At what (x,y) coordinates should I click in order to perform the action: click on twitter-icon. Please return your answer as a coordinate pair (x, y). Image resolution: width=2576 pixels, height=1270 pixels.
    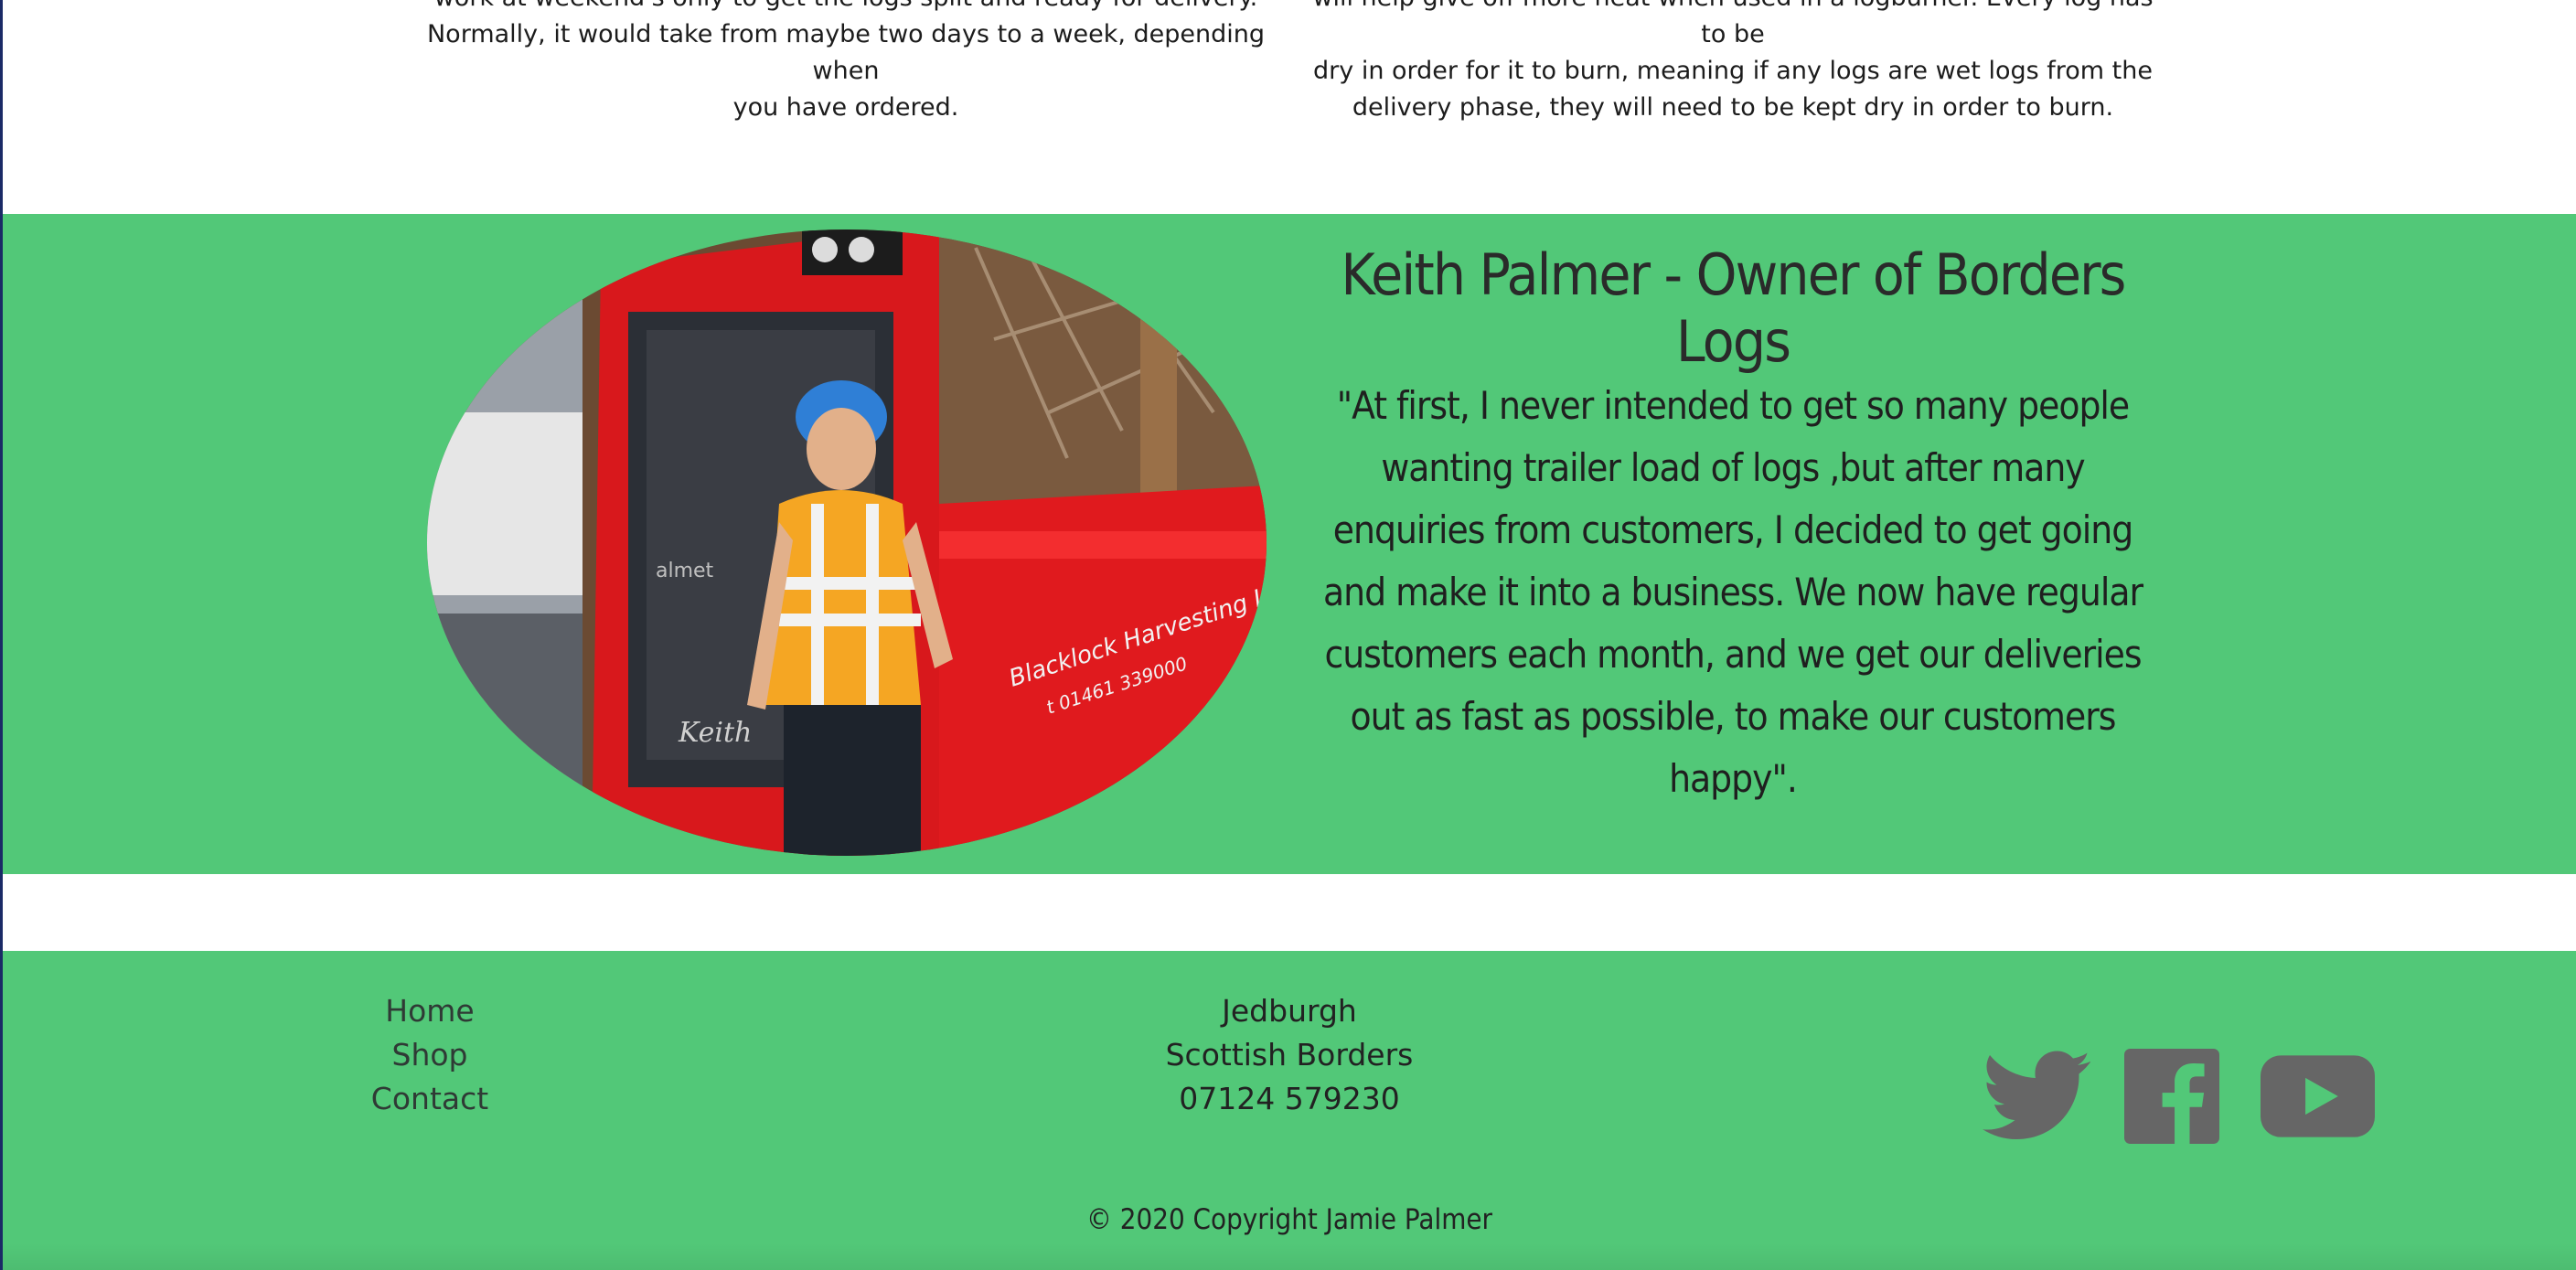
    Looking at the image, I should click on (2036, 1095).